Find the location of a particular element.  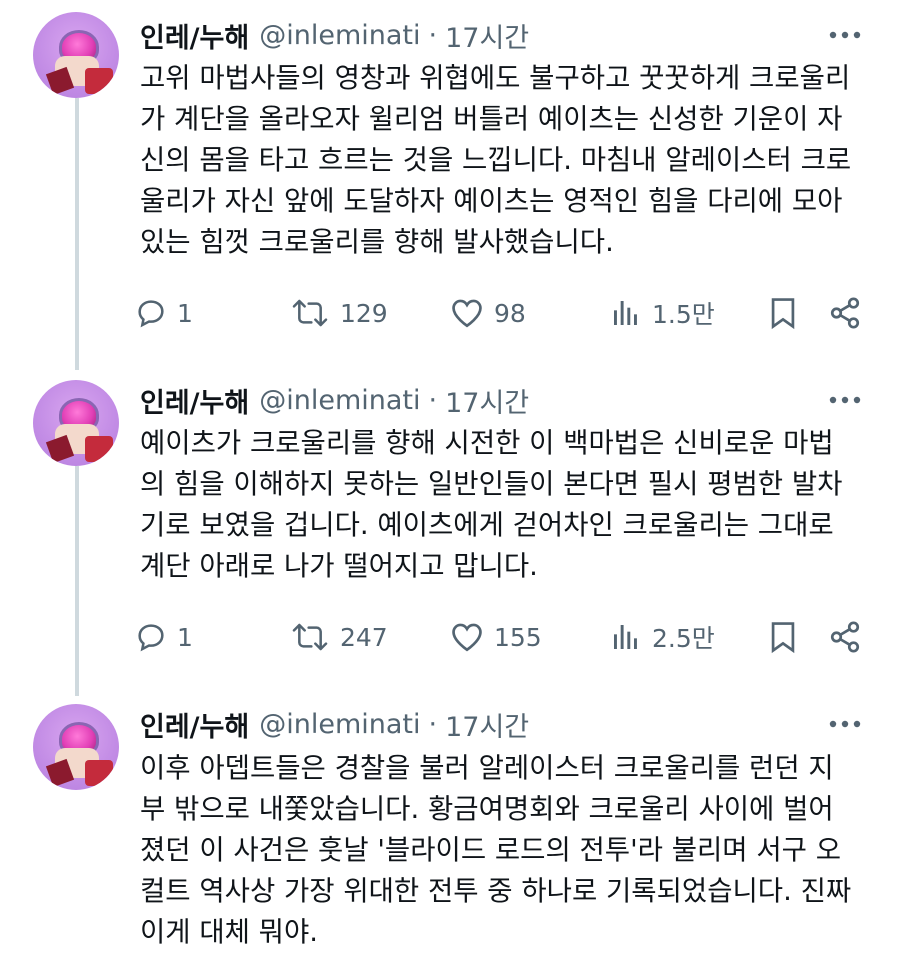

retweet-button: 247 is located at coordinates (339, 637).